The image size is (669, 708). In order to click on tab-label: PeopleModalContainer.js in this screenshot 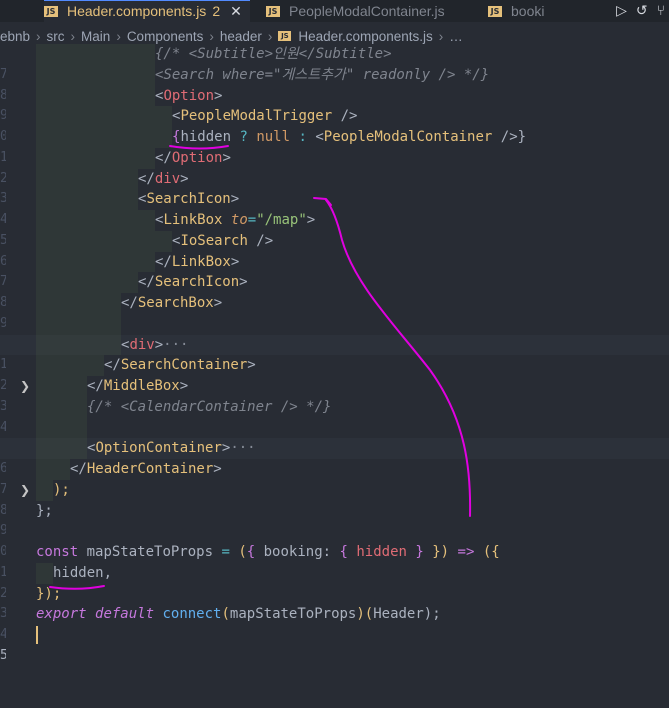, I will do `click(367, 11)`.